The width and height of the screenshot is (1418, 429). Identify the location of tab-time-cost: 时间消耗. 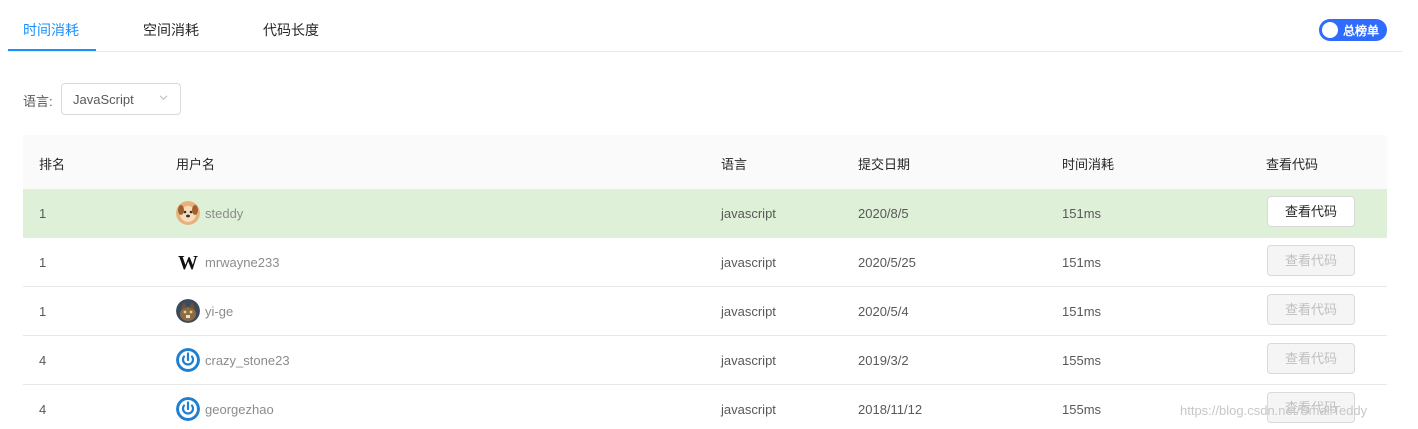
(51, 30).